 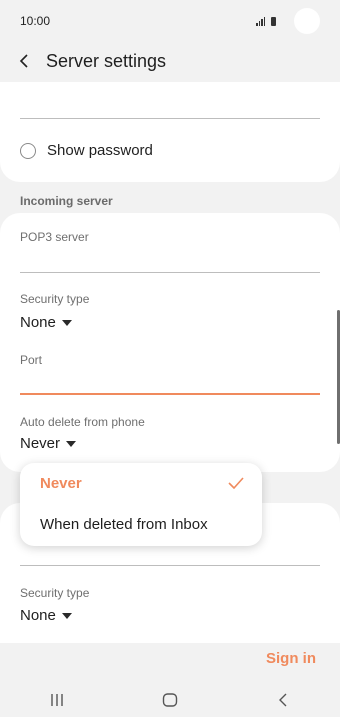 What do you see at coordinates (35, 21) in the screenshot?
I see `status-time: 10:00` at bounding box center [35, 21].